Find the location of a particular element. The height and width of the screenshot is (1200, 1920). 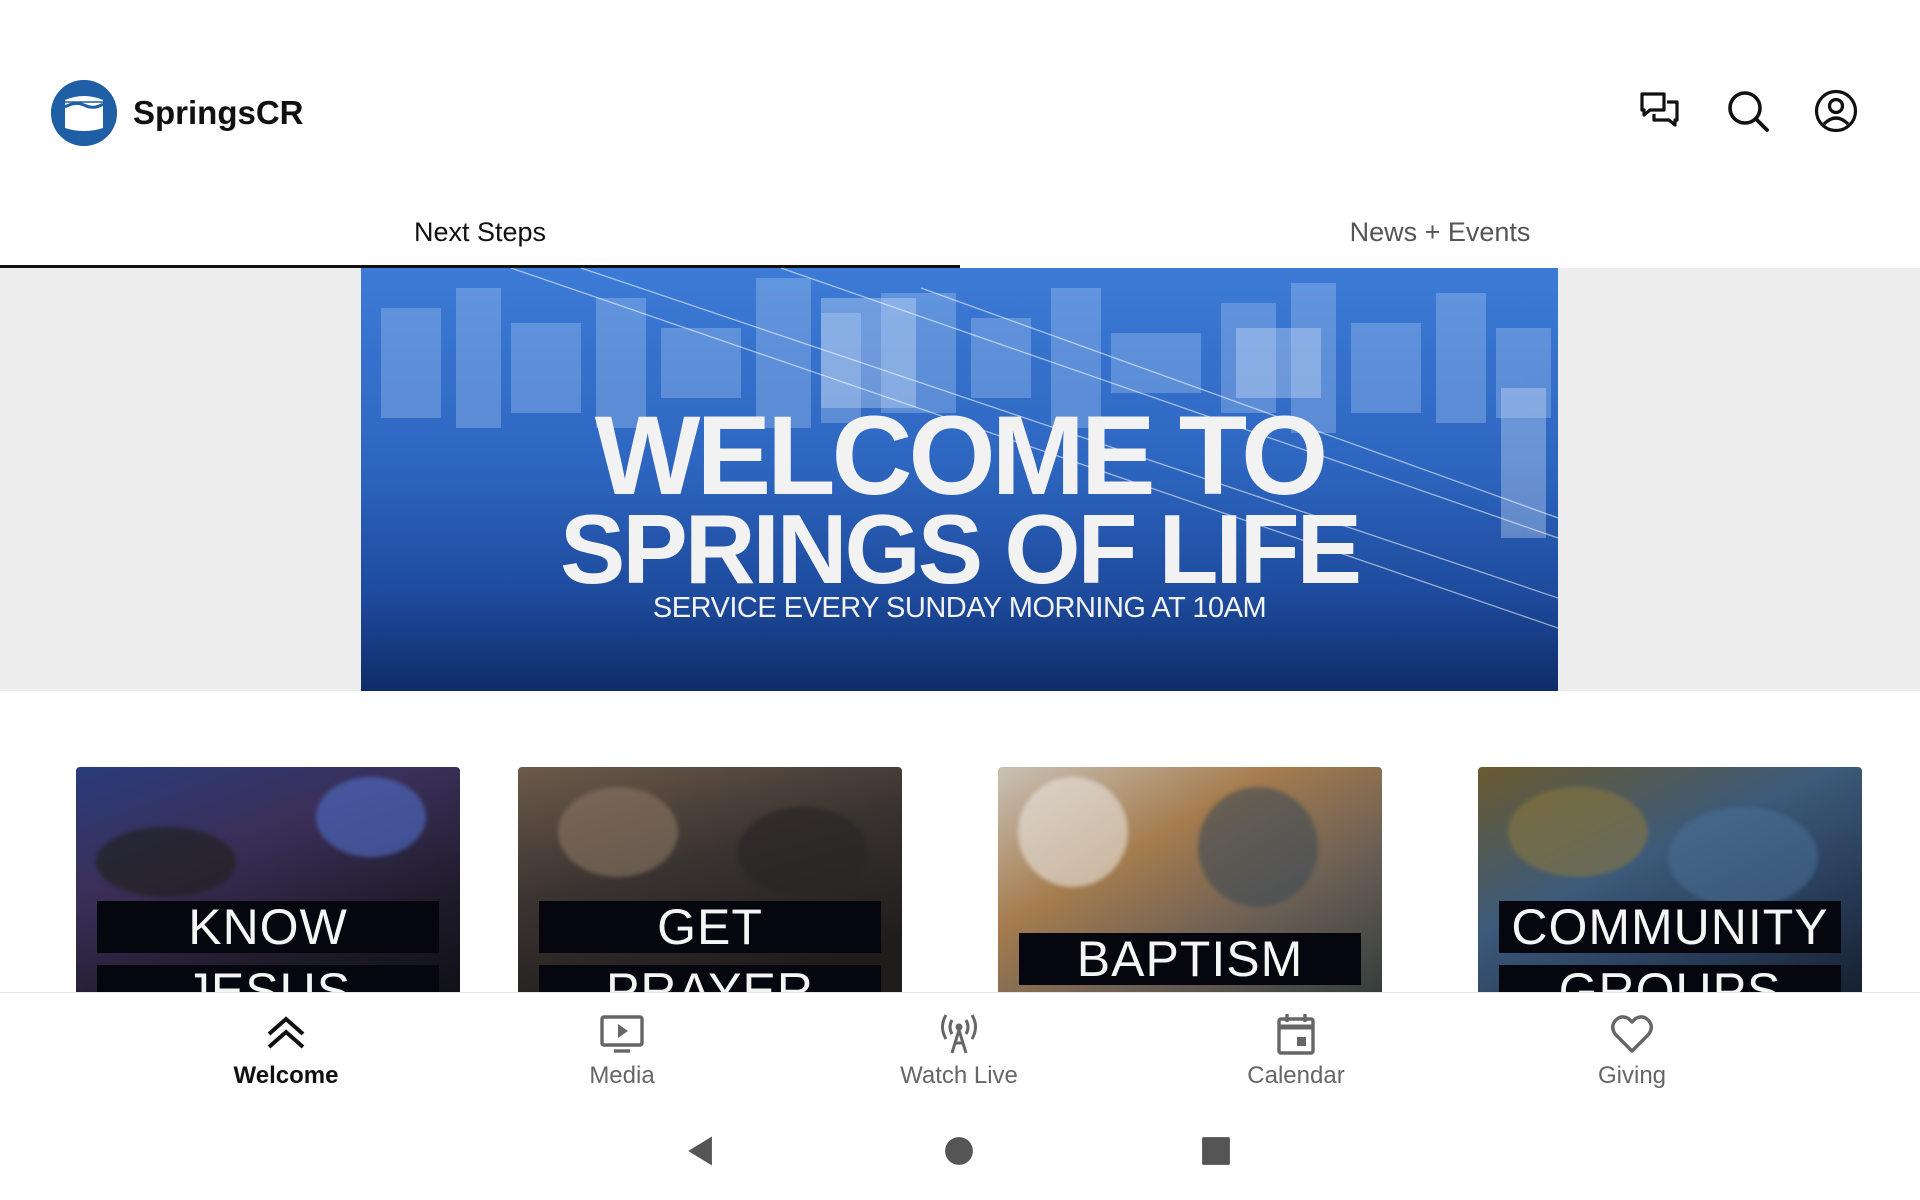

card-label-line2: PRAYER is located at coordinates (710, 978).